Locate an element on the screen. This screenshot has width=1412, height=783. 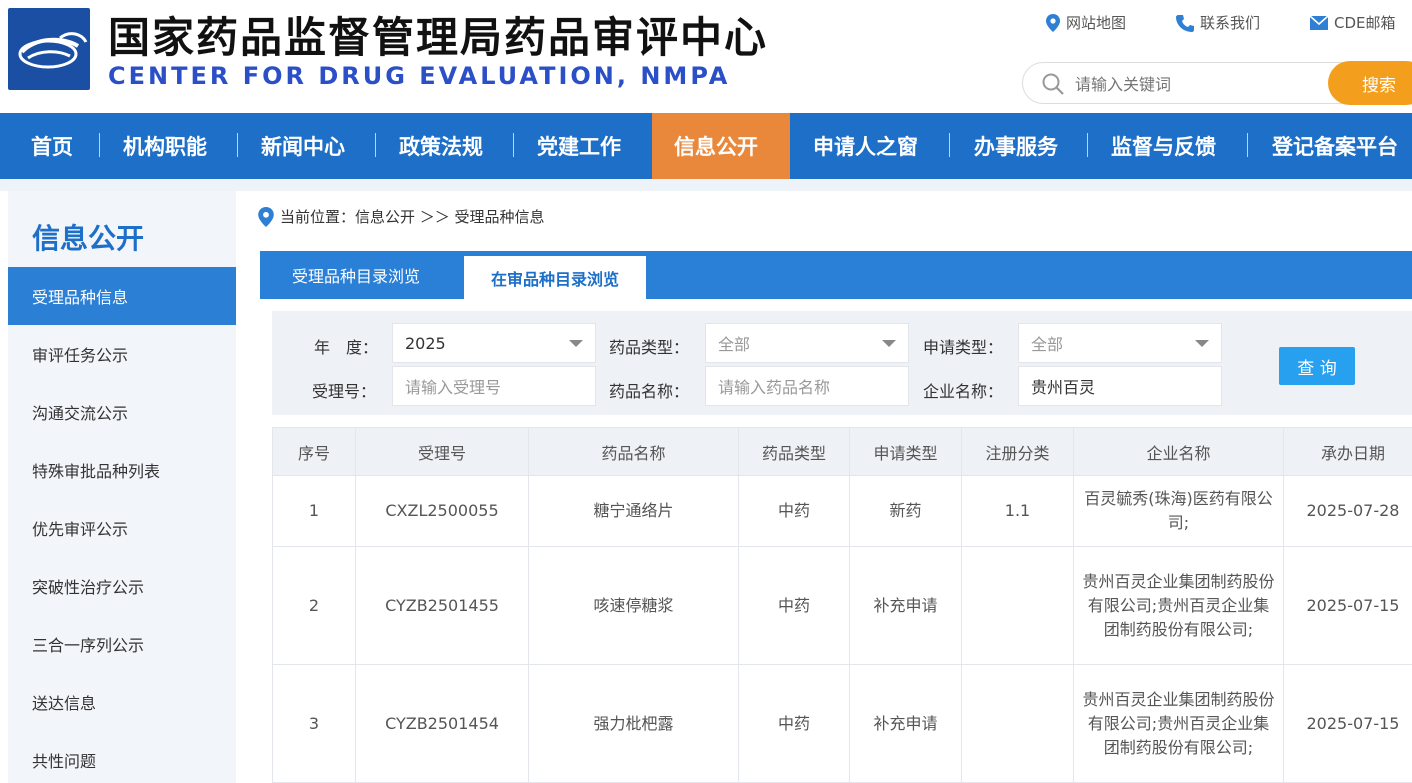
contact-link: 联系我们 is located at coordinates (1218, 22).